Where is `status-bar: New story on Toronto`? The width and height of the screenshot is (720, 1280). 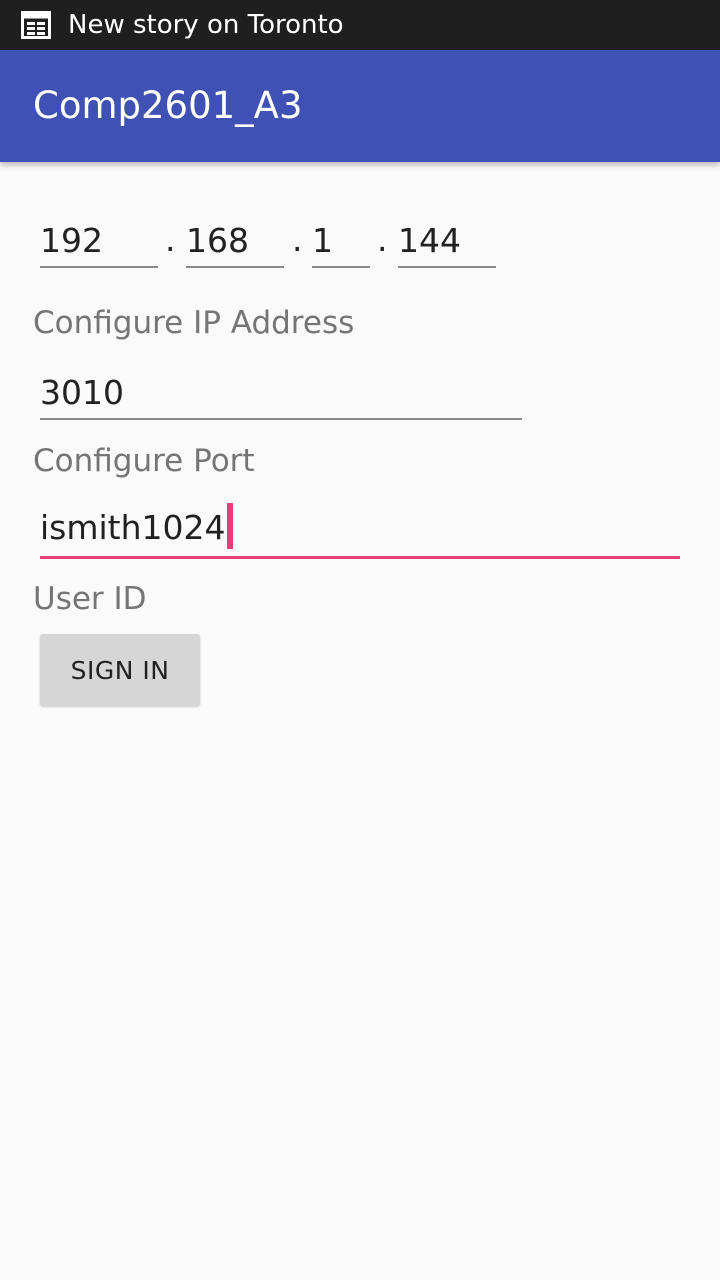
status-bar: New story on Toronto is located at coordinates (360, 25).